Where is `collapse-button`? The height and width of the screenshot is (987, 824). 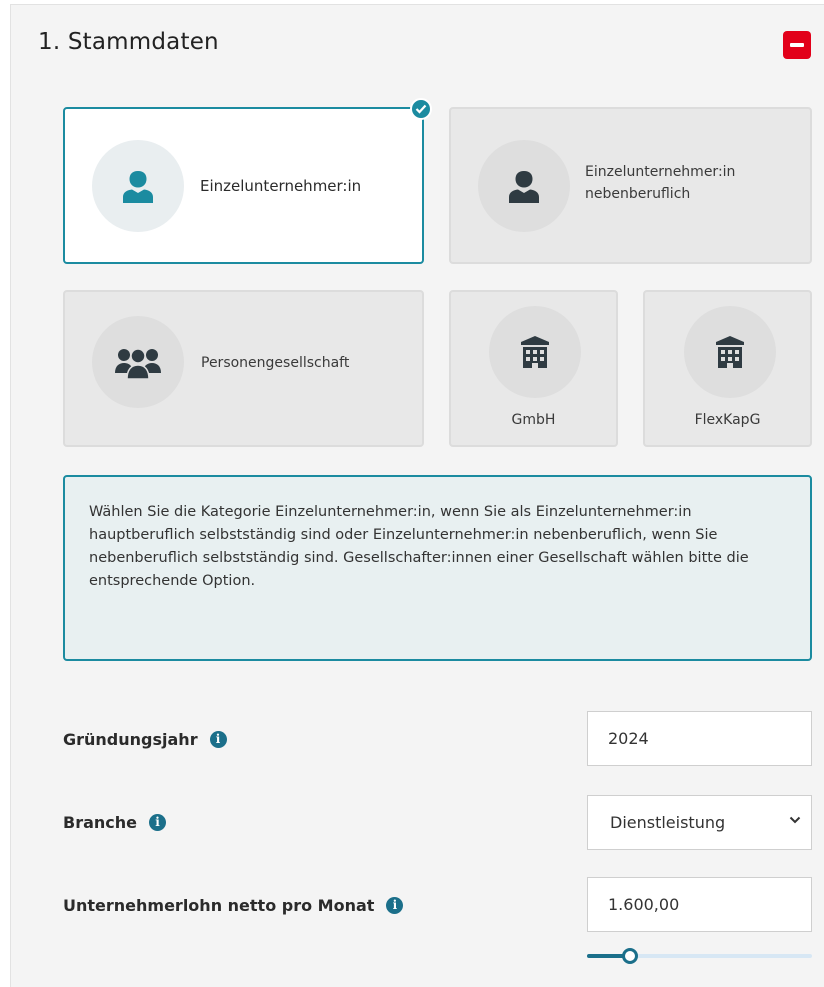
collapse-button is located at coordinates (797, 45).